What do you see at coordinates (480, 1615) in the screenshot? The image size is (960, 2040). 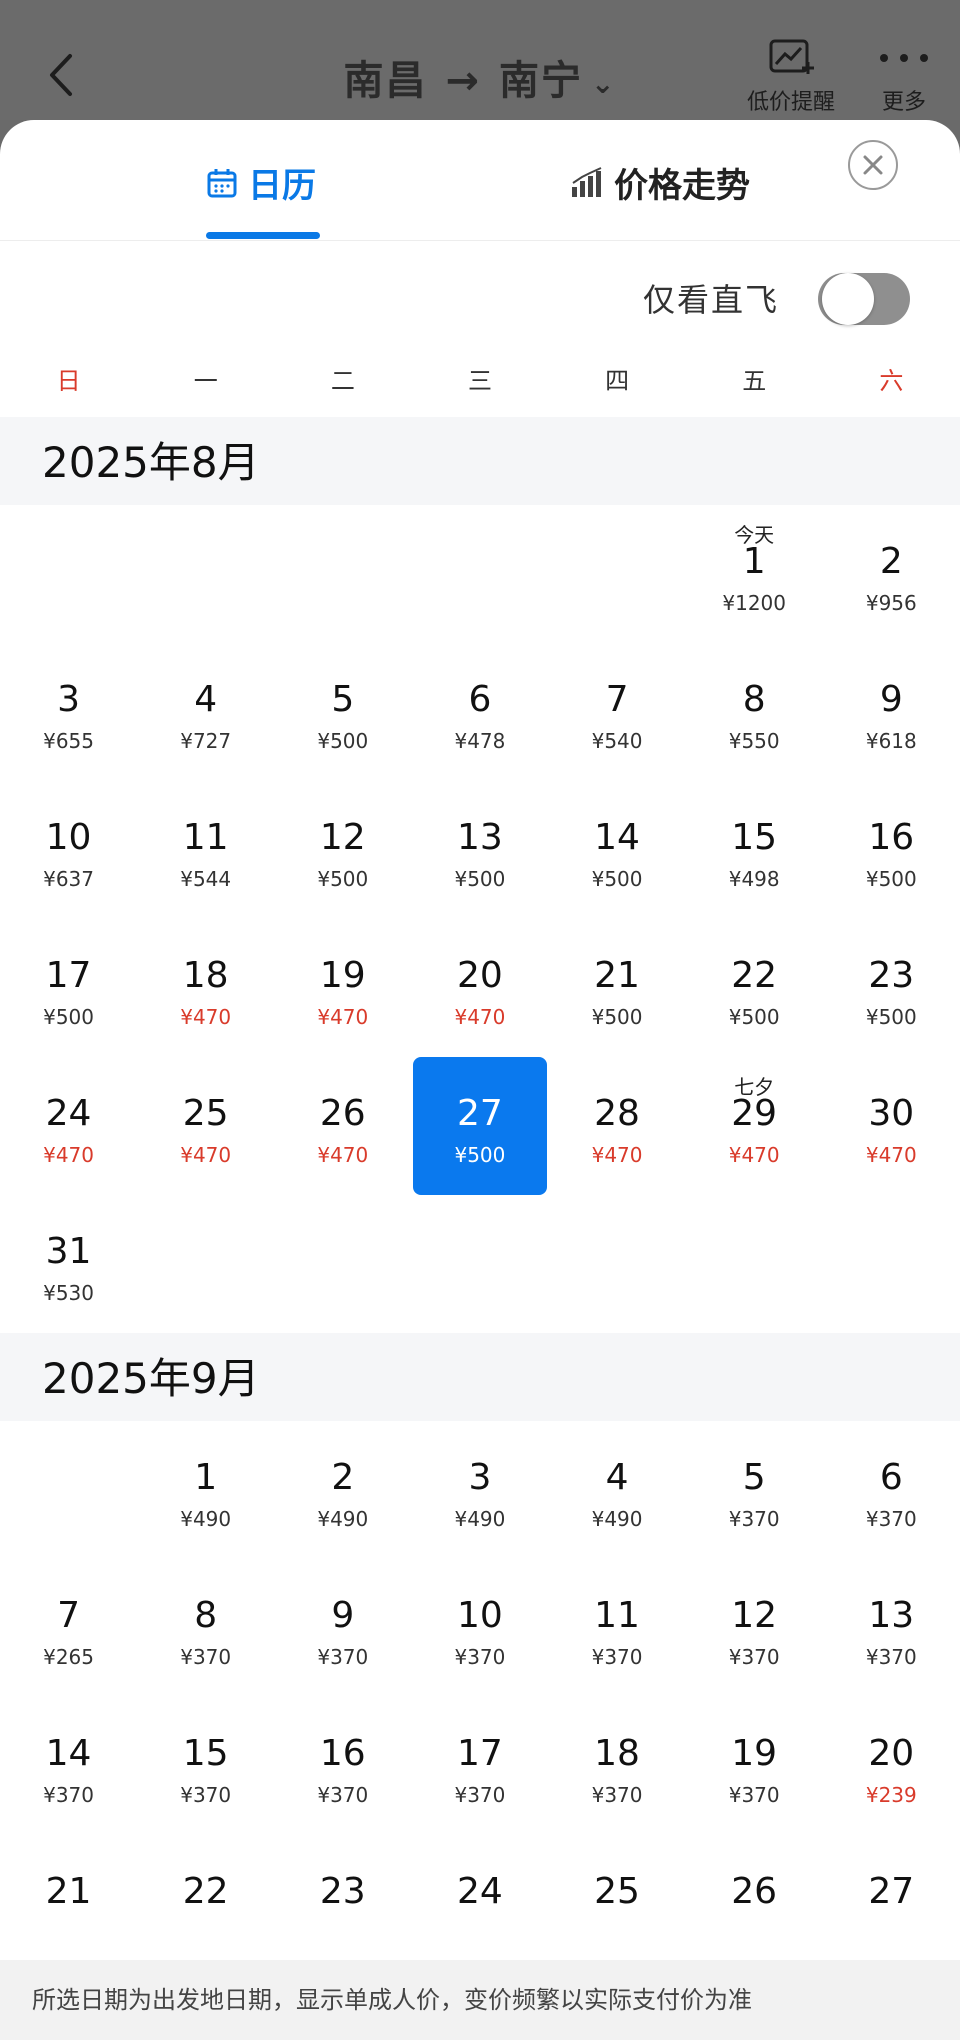 I see `date-number: 10` at bounding box center [480, 1615].